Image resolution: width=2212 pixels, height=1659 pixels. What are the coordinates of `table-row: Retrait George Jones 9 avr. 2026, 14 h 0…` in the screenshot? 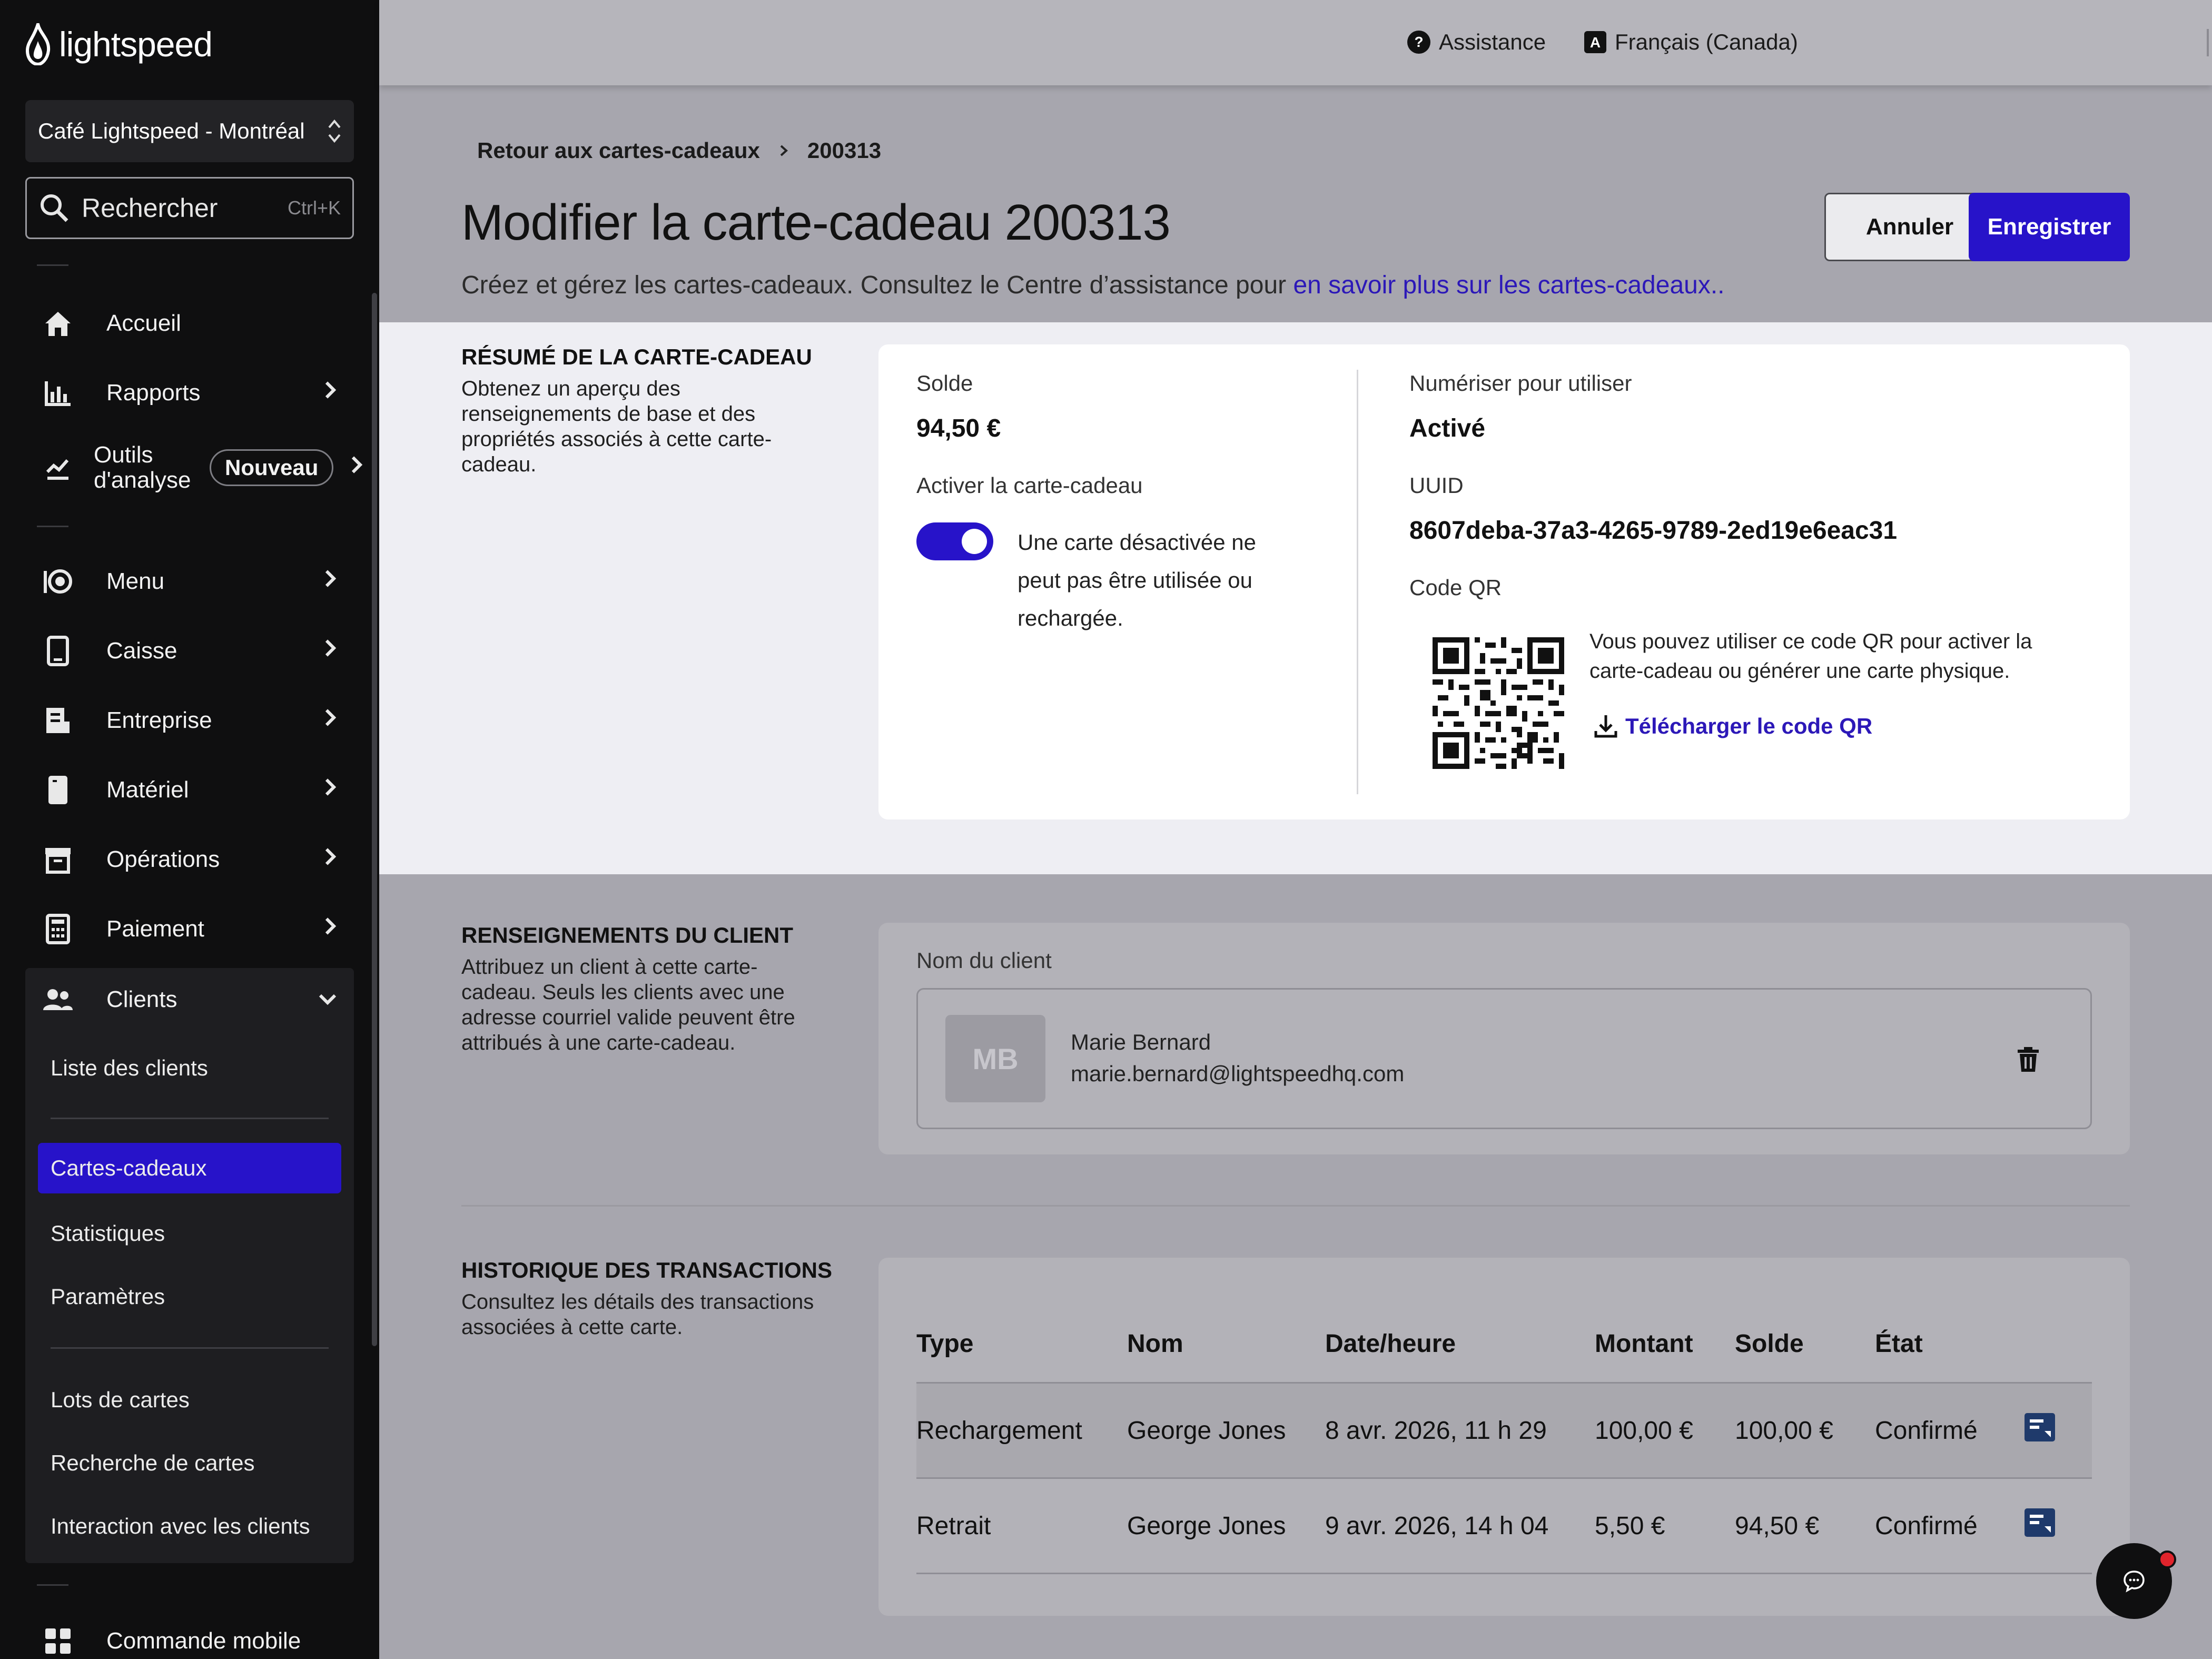 It's located at (1504, 1526).